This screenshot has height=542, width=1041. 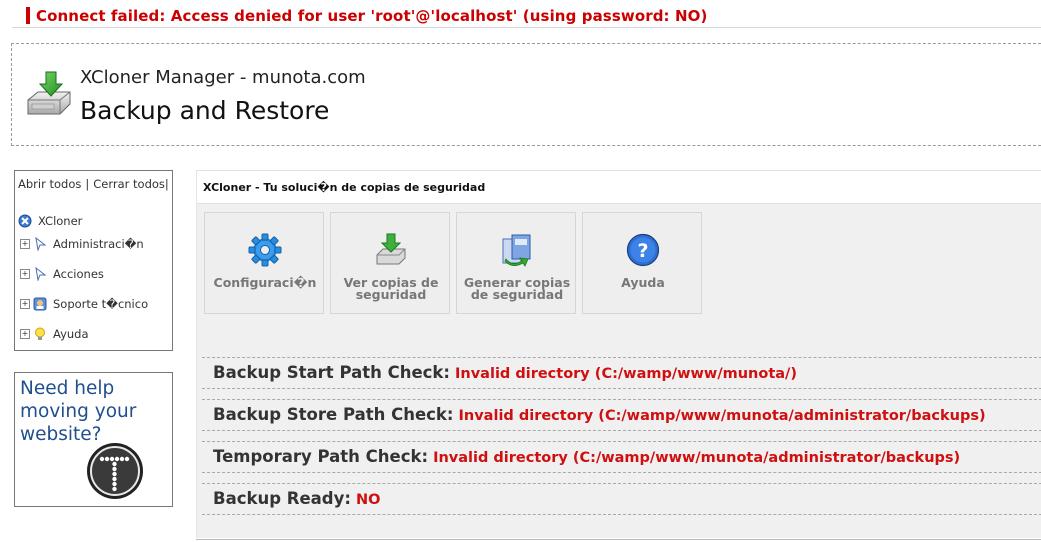 What do you see at coordinates (129, 184) in the screenshot?
I see `close-all-link: Cerrar todos` at bounding box center [129, 184].